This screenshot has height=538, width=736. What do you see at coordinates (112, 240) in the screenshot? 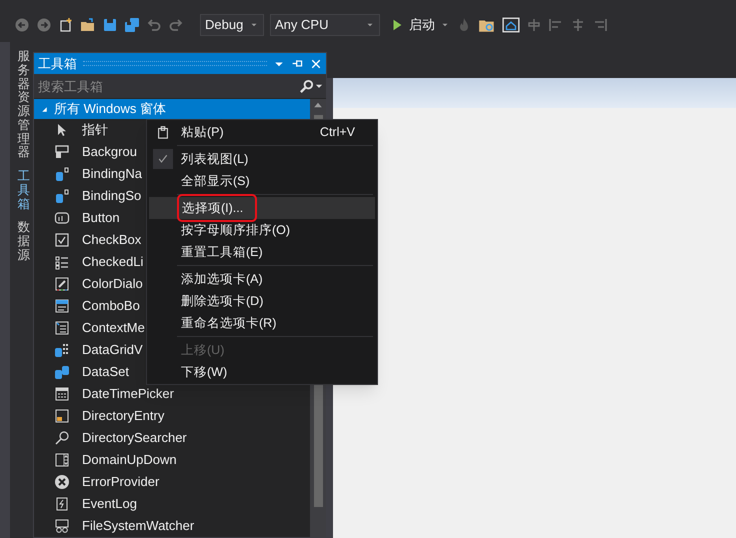
I see `toolbox-item: CheckBox` at bounding box center [112, 240].